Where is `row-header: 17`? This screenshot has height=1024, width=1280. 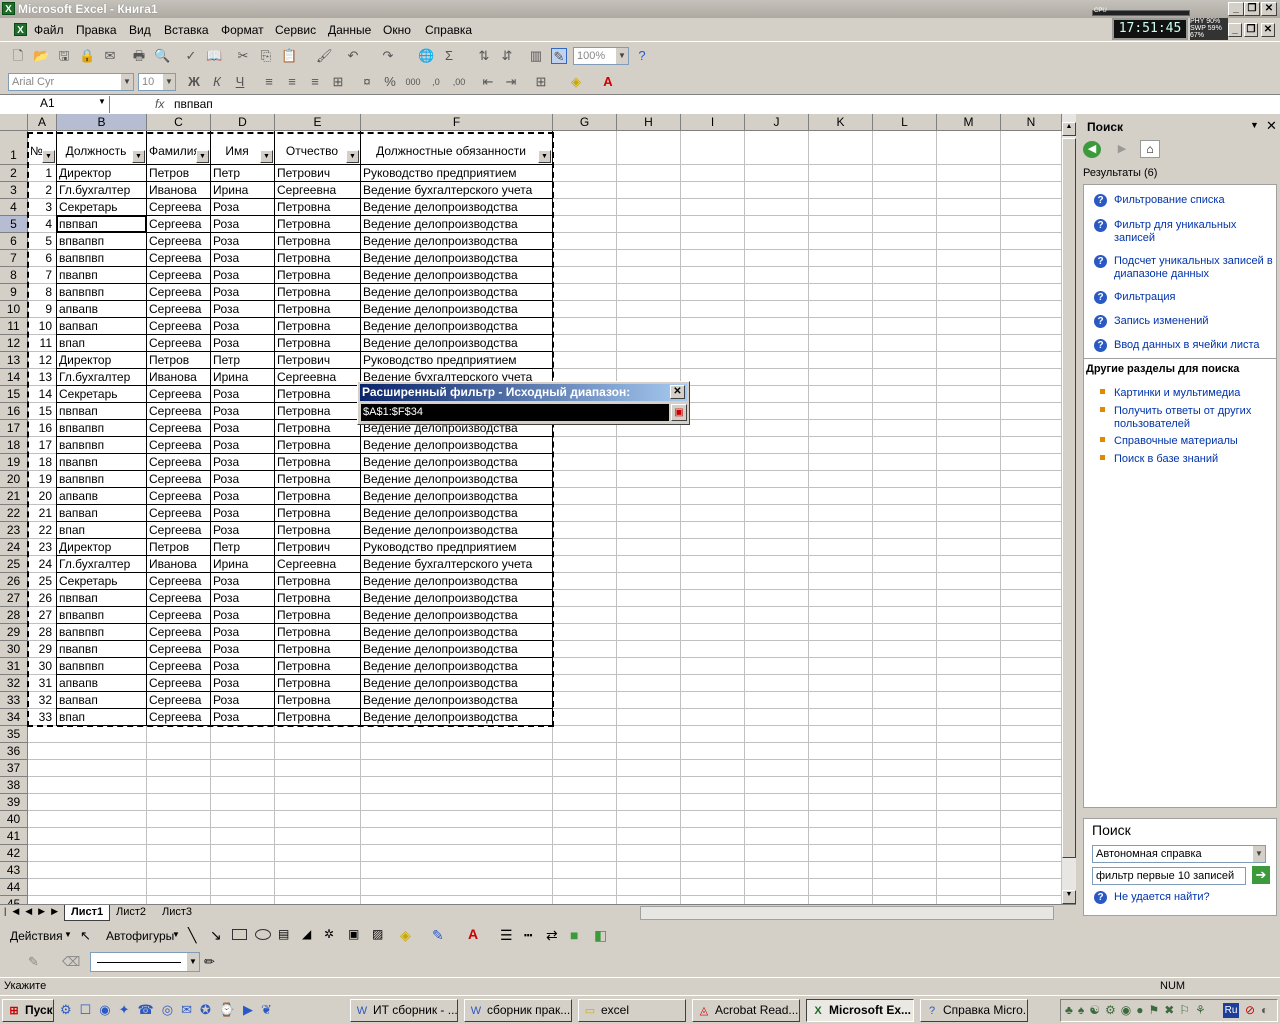 row-header: 17 is located at coordinates (14, 428).